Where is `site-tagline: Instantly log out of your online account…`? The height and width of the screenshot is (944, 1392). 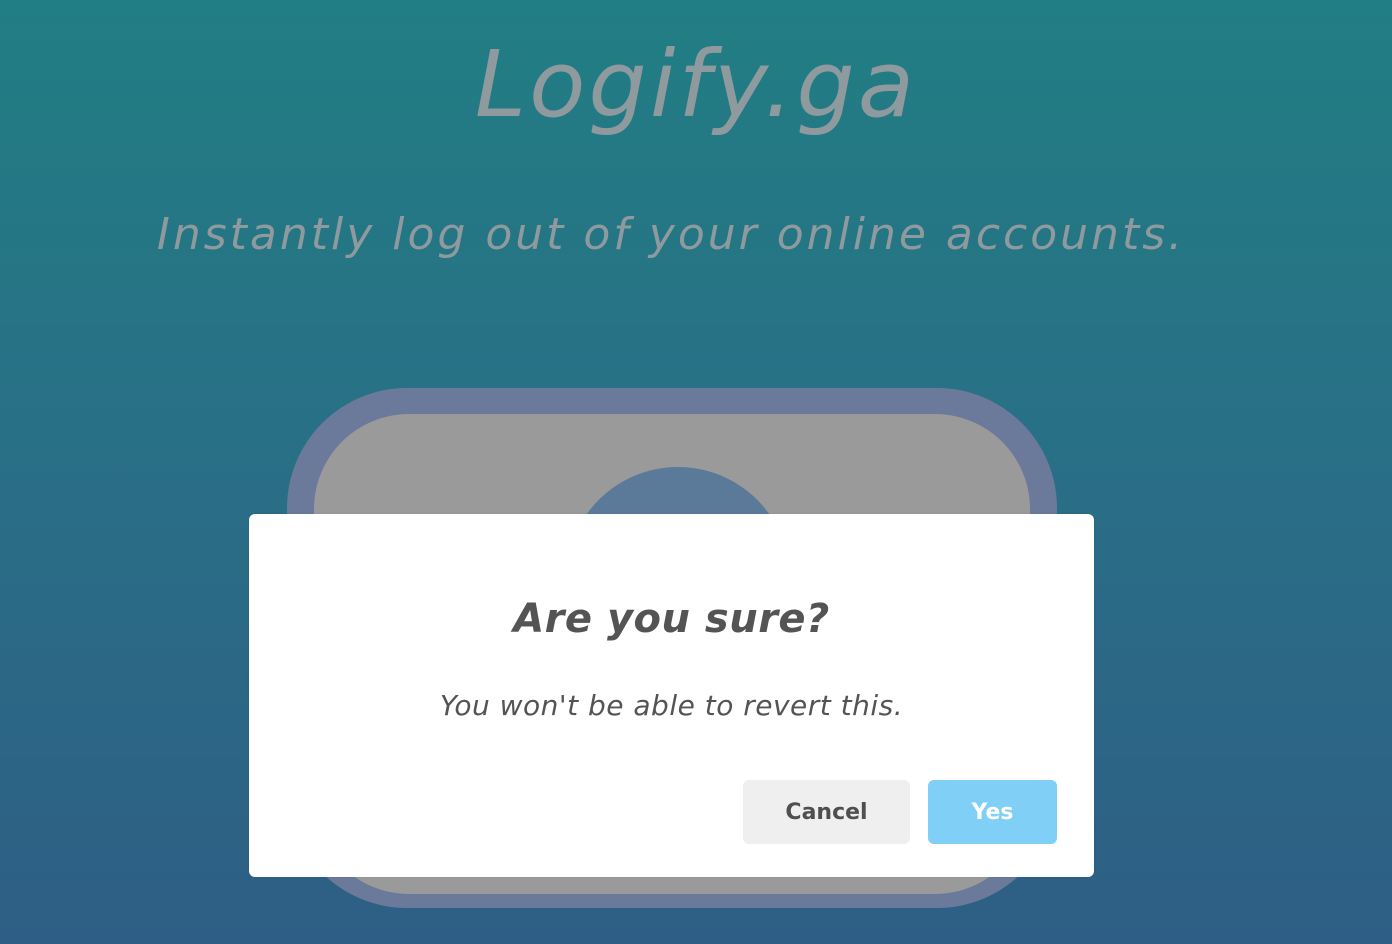
site-tagline: Instantly log out of your online account… is located at coordinates (671, 234).